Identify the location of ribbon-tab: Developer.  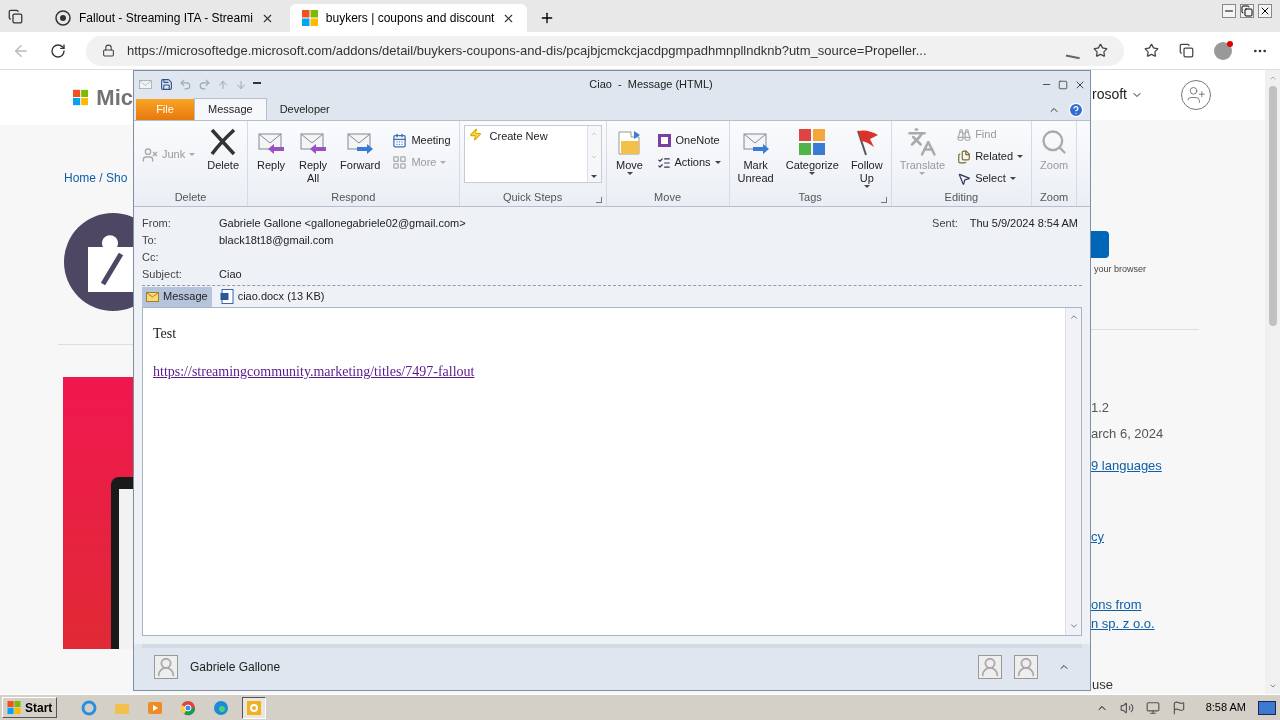
(304, 109).